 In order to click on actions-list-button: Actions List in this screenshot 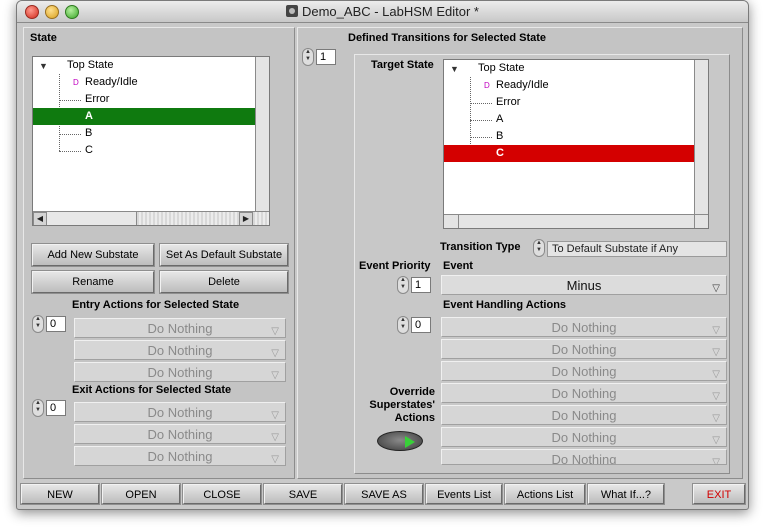, I will do `click(545, 494)`.